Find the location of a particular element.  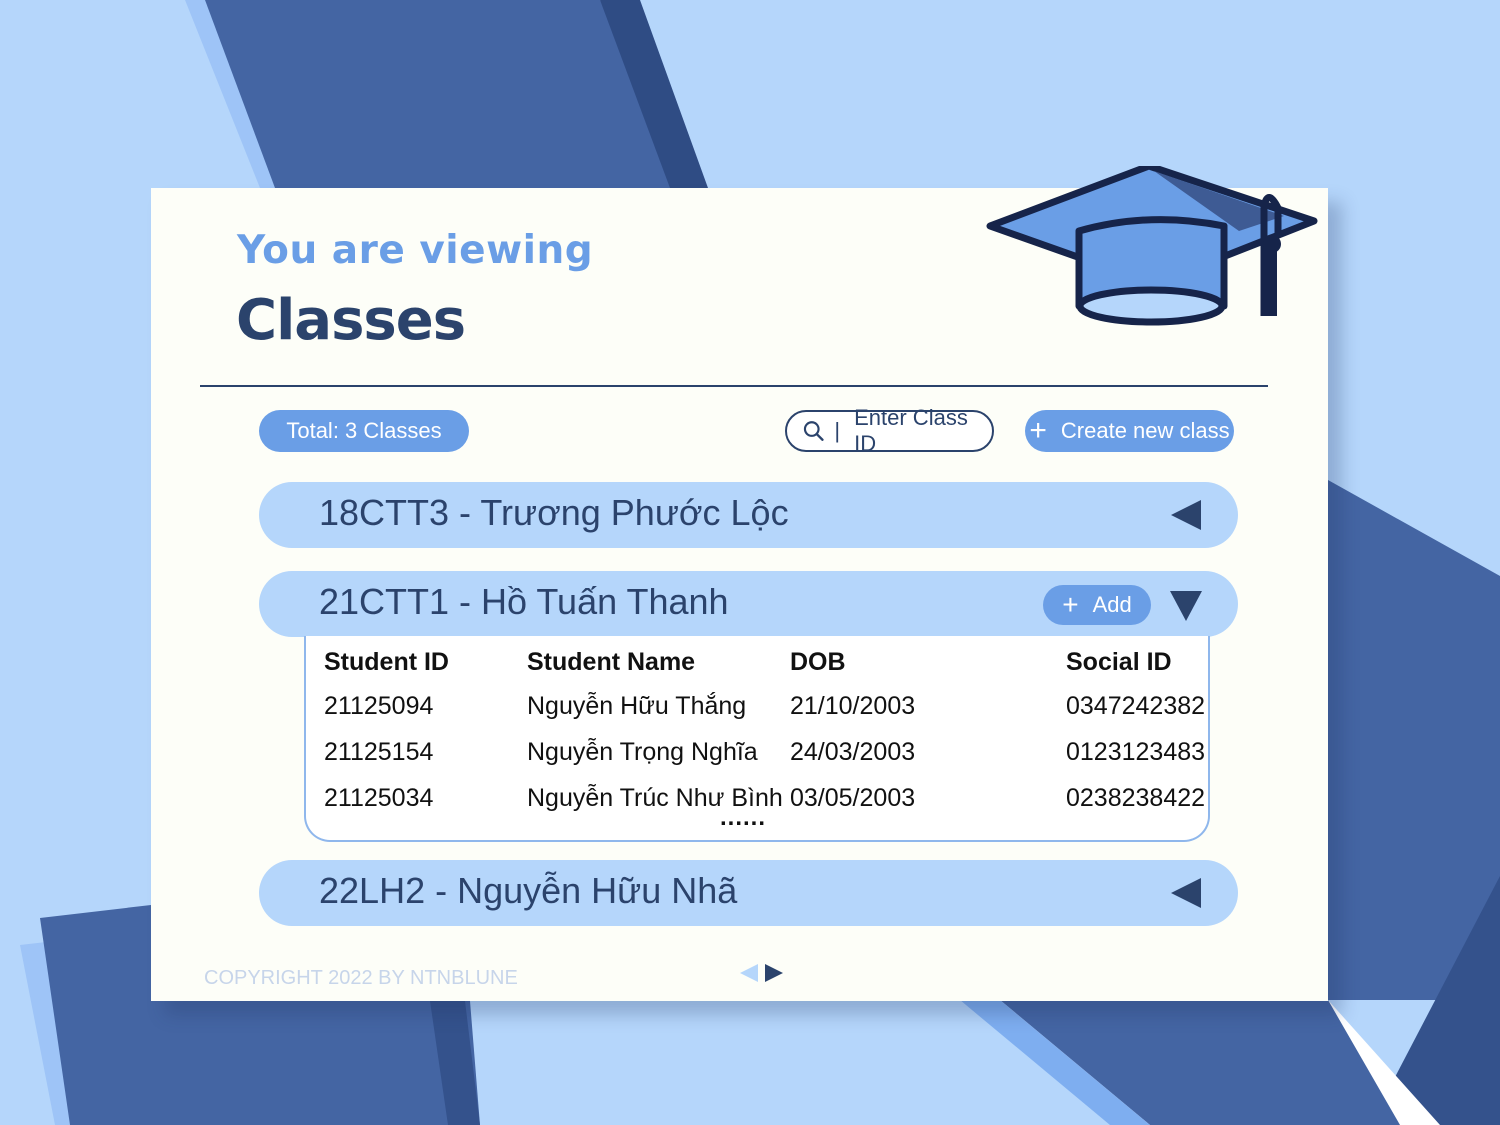

table-cell: 24/03/2003 is located at coordinates (853, 752).